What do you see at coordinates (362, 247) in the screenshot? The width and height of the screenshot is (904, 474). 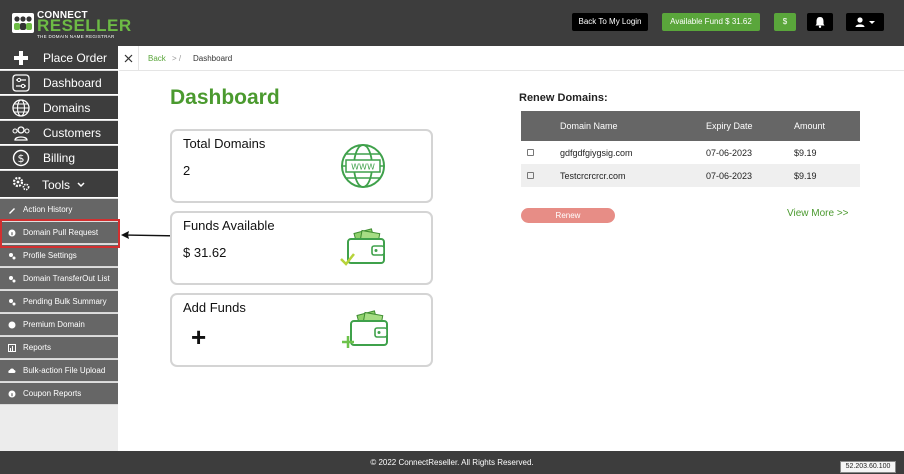 I see `wallet-check-icon` at bounding box center [362, 247].